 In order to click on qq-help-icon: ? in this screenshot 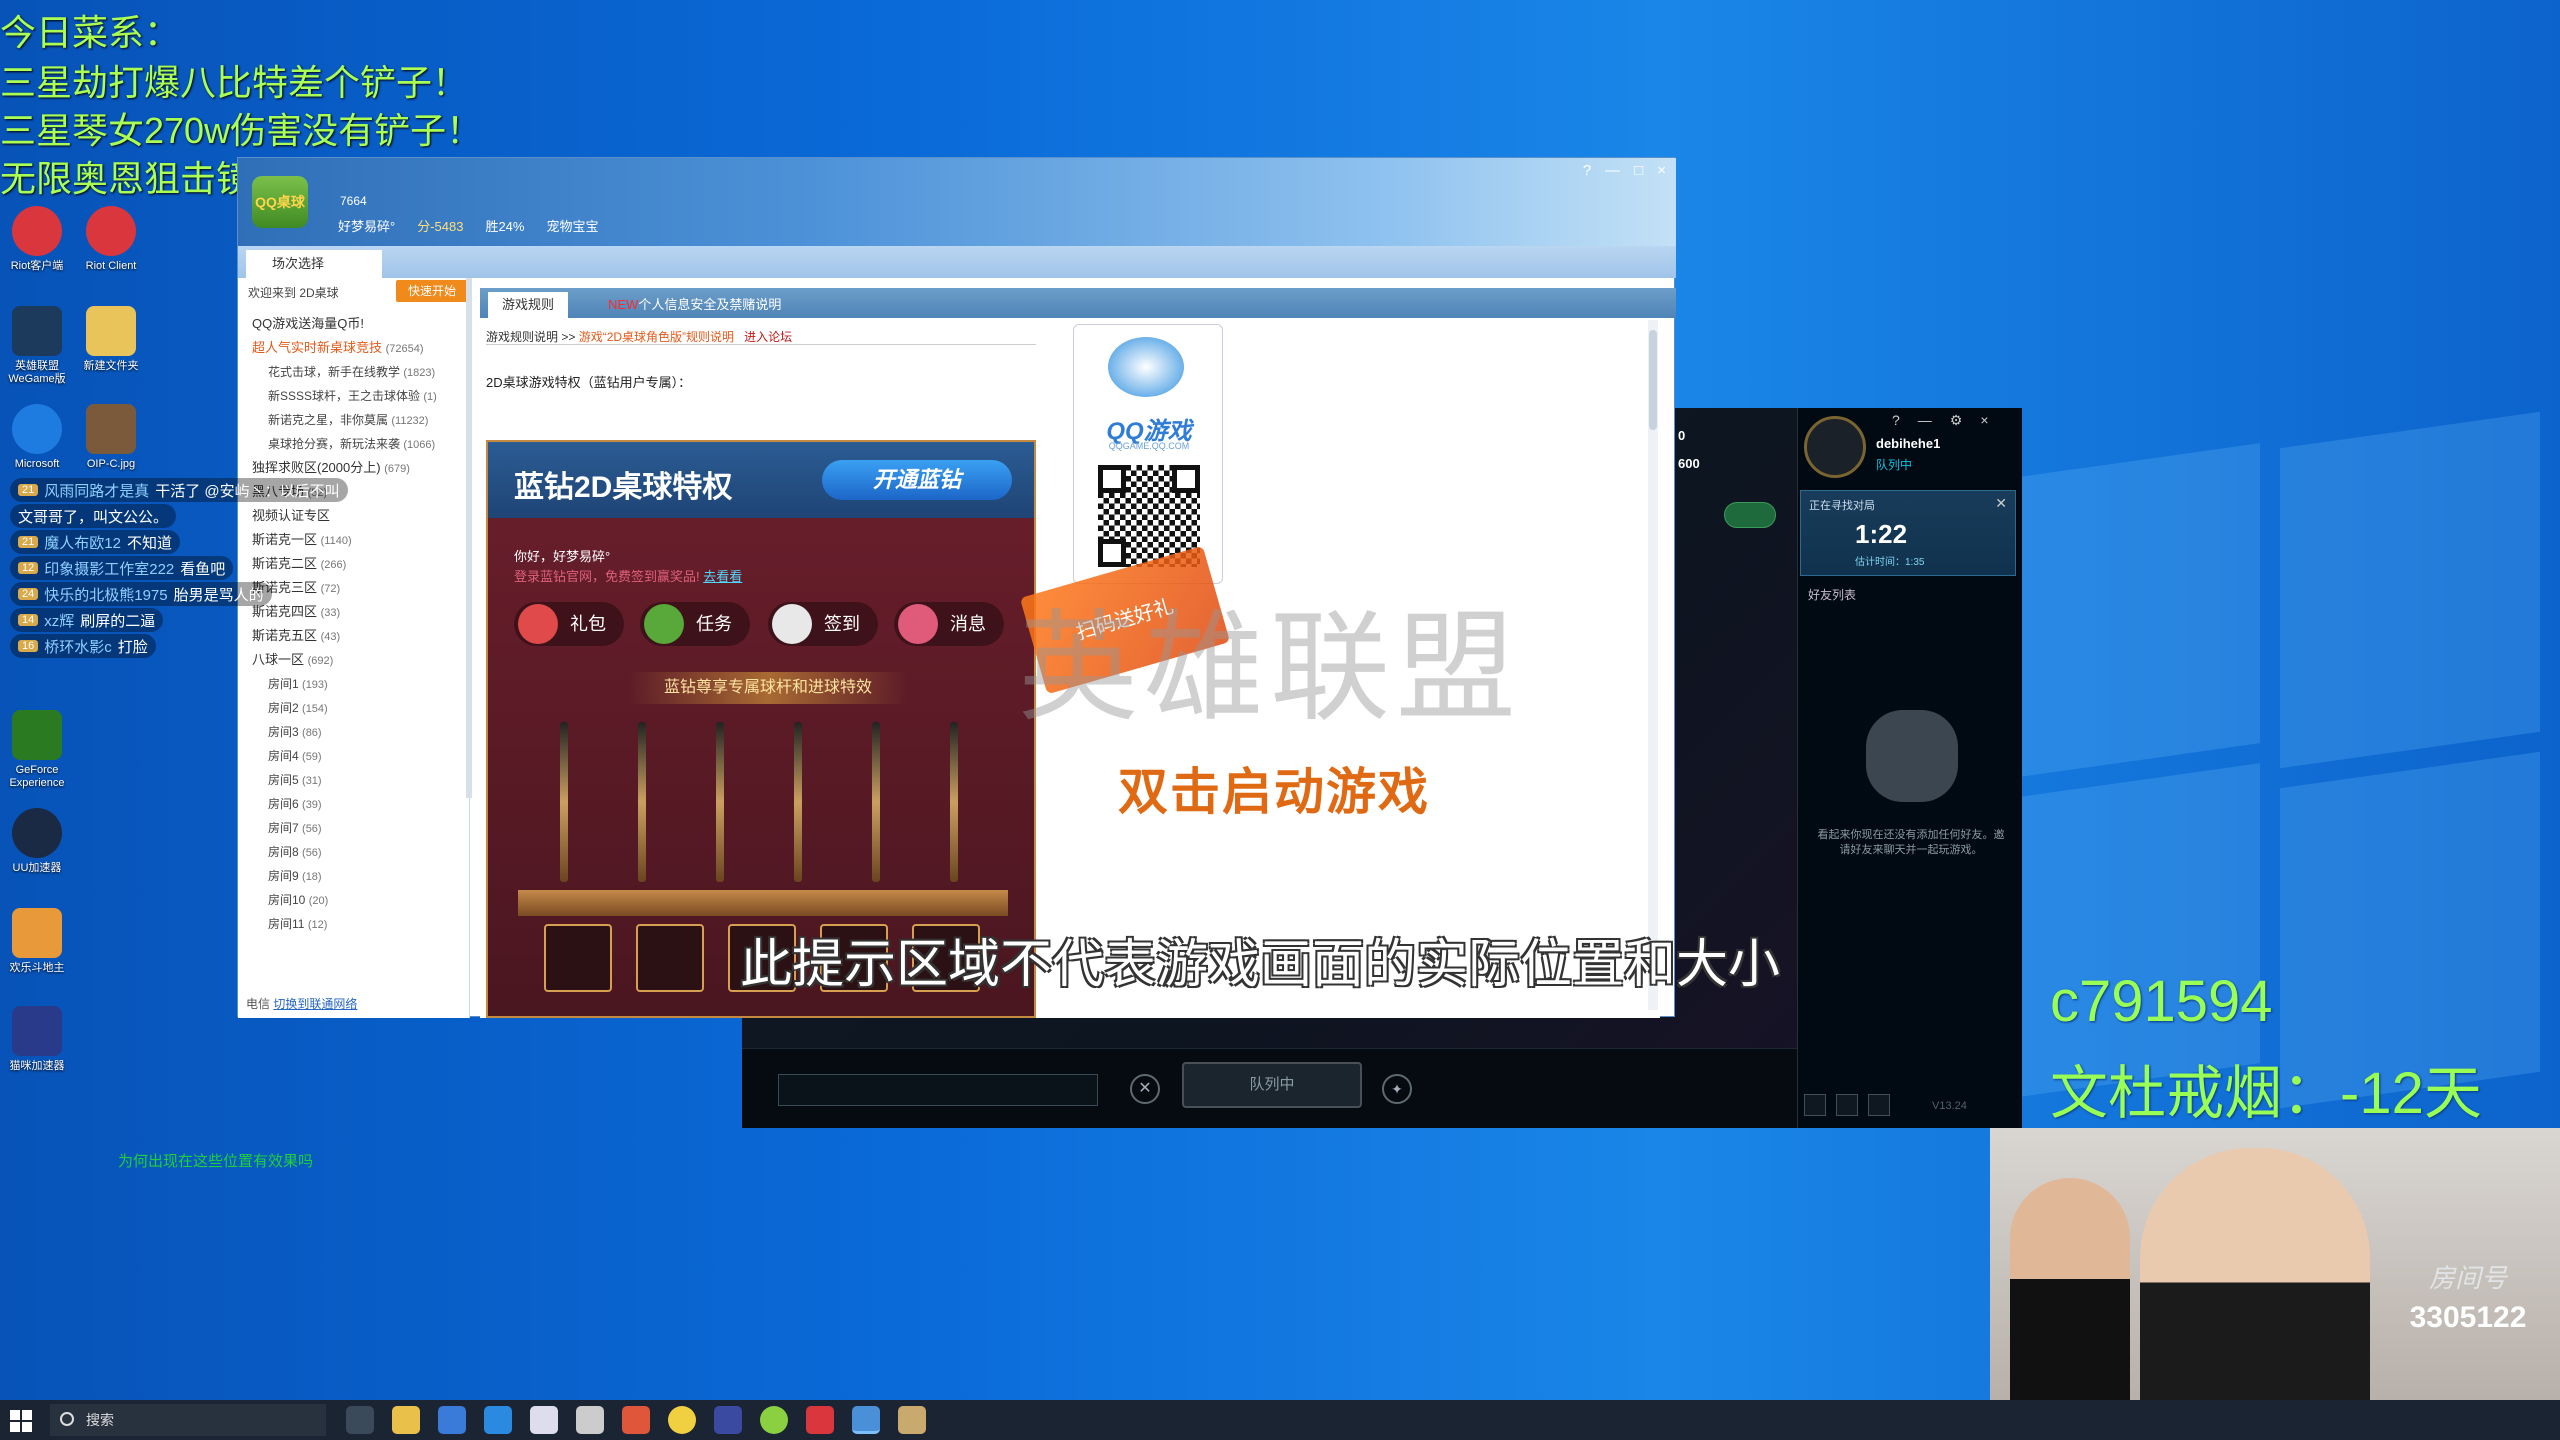, I will do `click(1587, 170)`.